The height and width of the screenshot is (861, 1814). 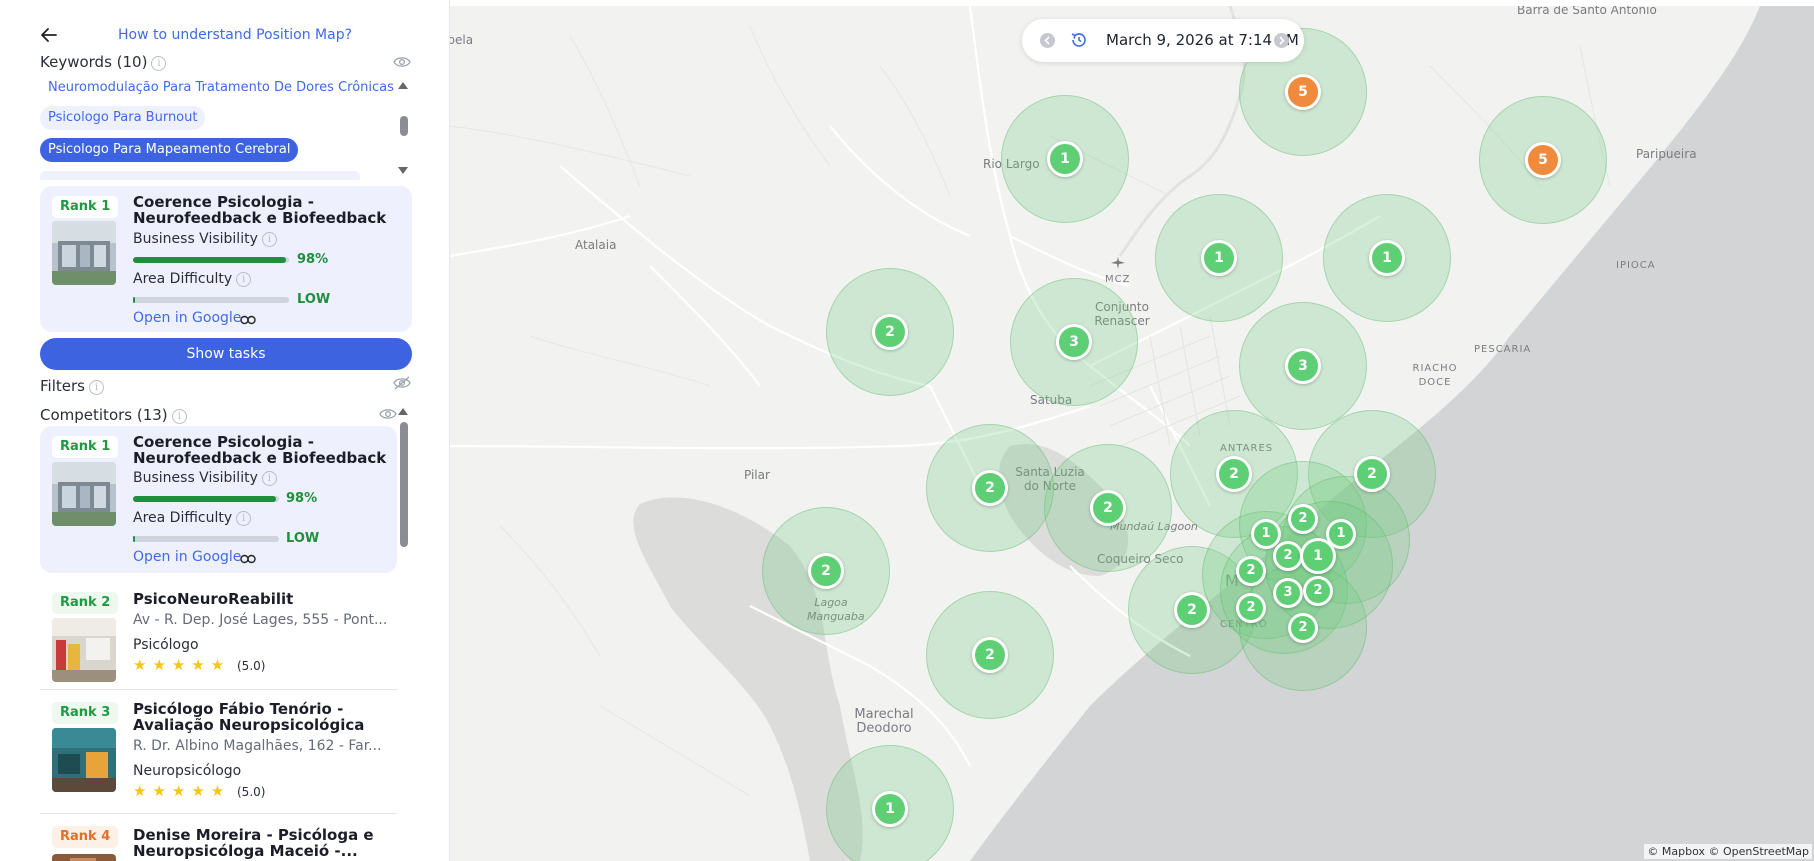 I want to click on keyword-chip-selected: Psicologo Para Mapeamento Cerebral, so click(x=169, y=150).